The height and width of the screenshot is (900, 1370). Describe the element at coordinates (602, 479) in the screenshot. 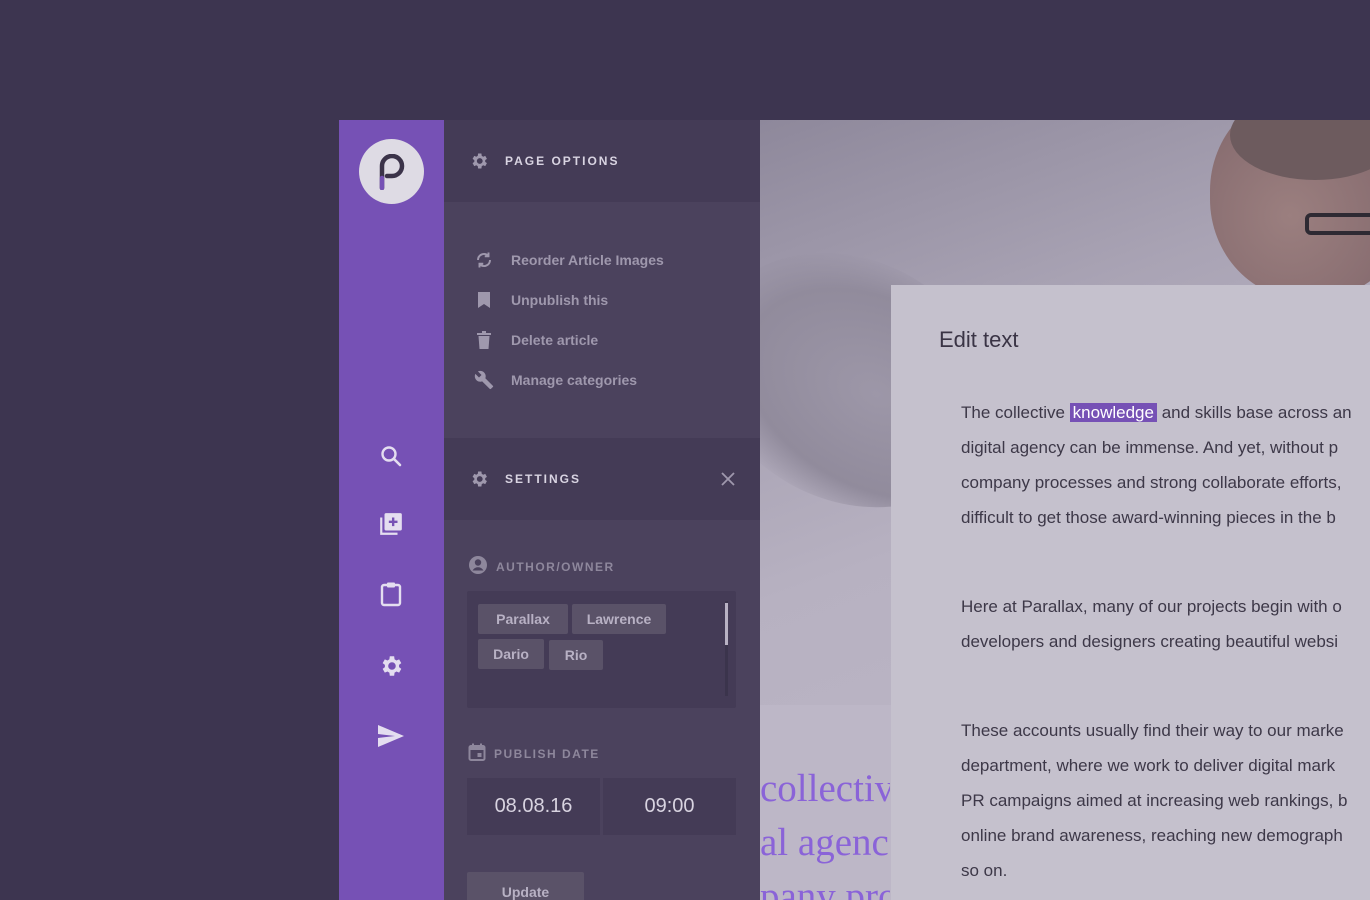

I see `settings-header: SETTINGS` at that location.